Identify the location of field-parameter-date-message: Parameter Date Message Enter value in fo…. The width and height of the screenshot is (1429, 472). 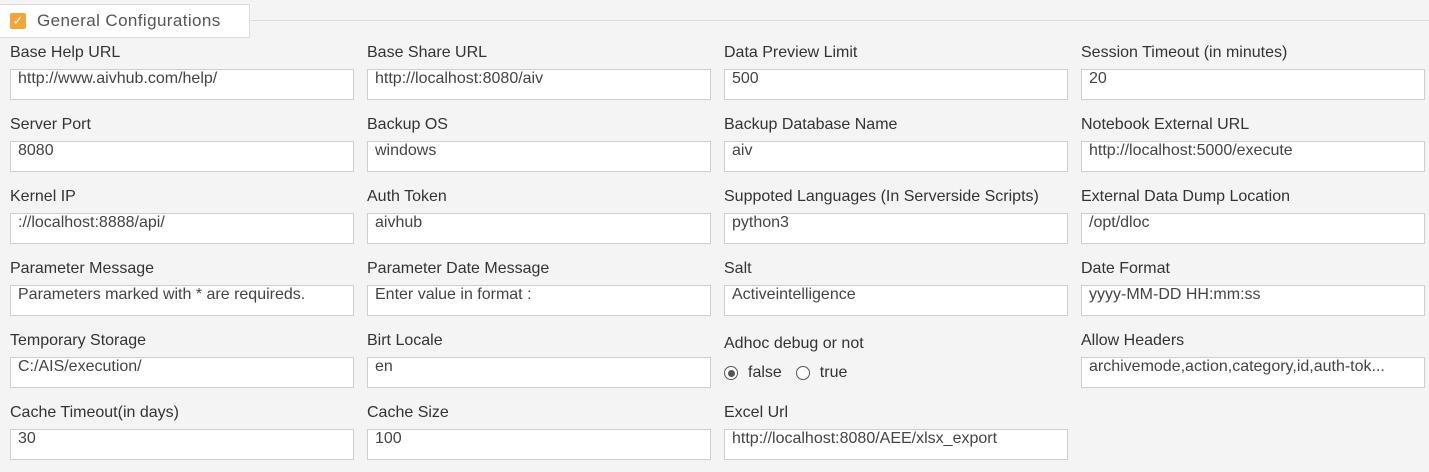
(539, 292).